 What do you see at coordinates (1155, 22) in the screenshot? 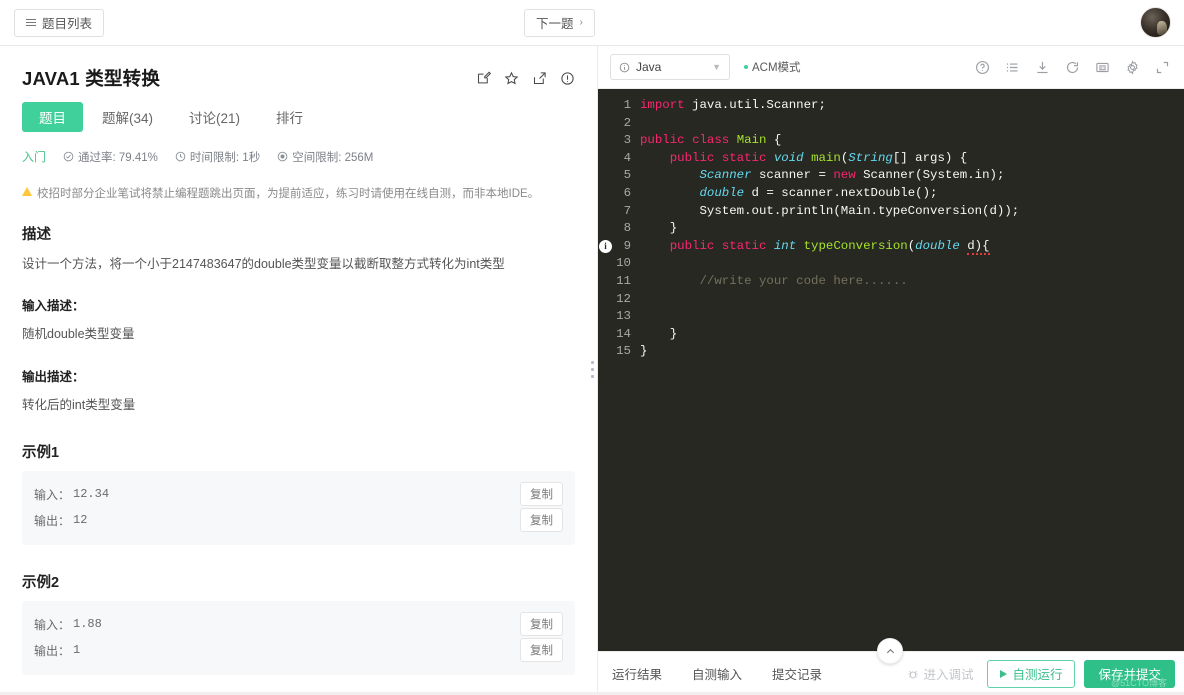
I see `avatar` at bounding box center [1155, 22].